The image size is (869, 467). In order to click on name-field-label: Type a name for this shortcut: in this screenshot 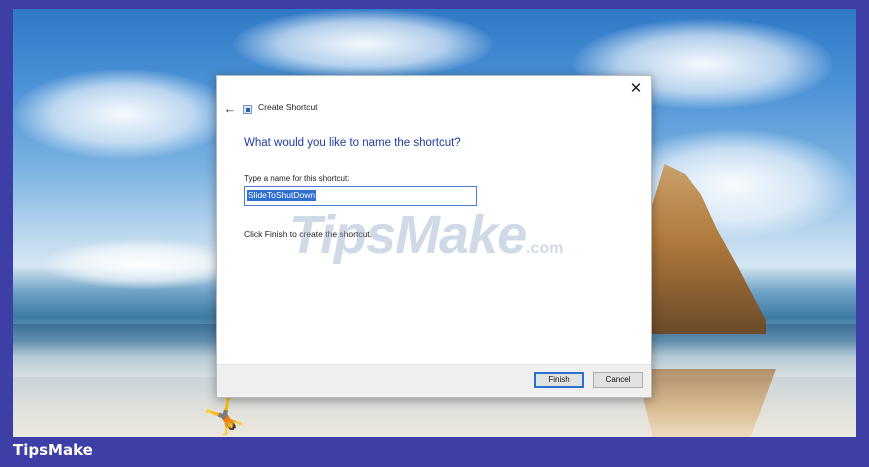, I will do `click(297, 178)`.